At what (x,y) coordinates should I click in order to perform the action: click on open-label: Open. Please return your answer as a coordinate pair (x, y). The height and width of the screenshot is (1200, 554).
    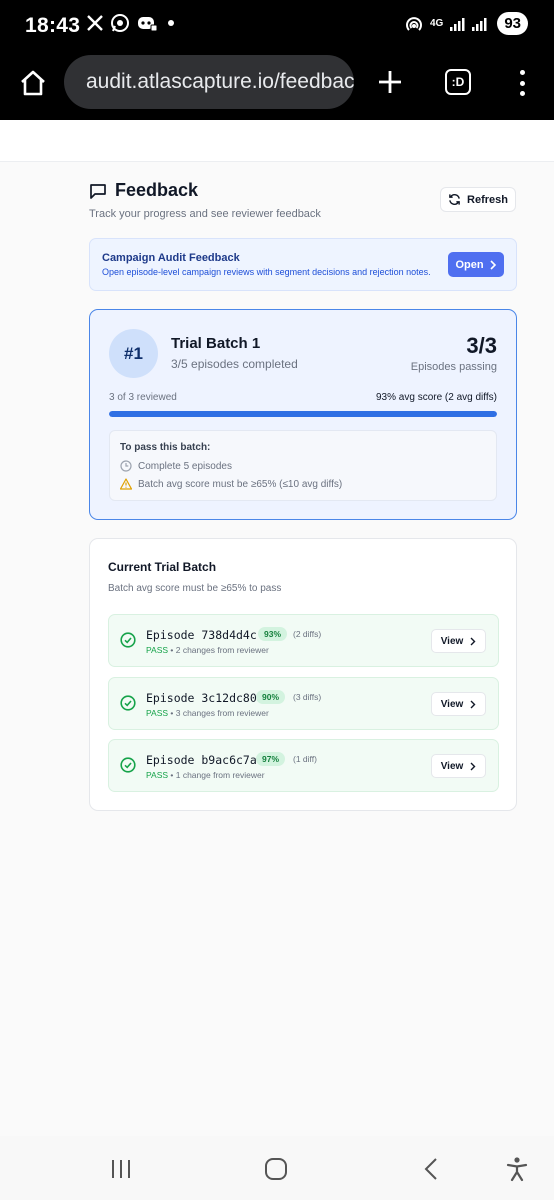
    Looking at the image, I should click on (469, 264).